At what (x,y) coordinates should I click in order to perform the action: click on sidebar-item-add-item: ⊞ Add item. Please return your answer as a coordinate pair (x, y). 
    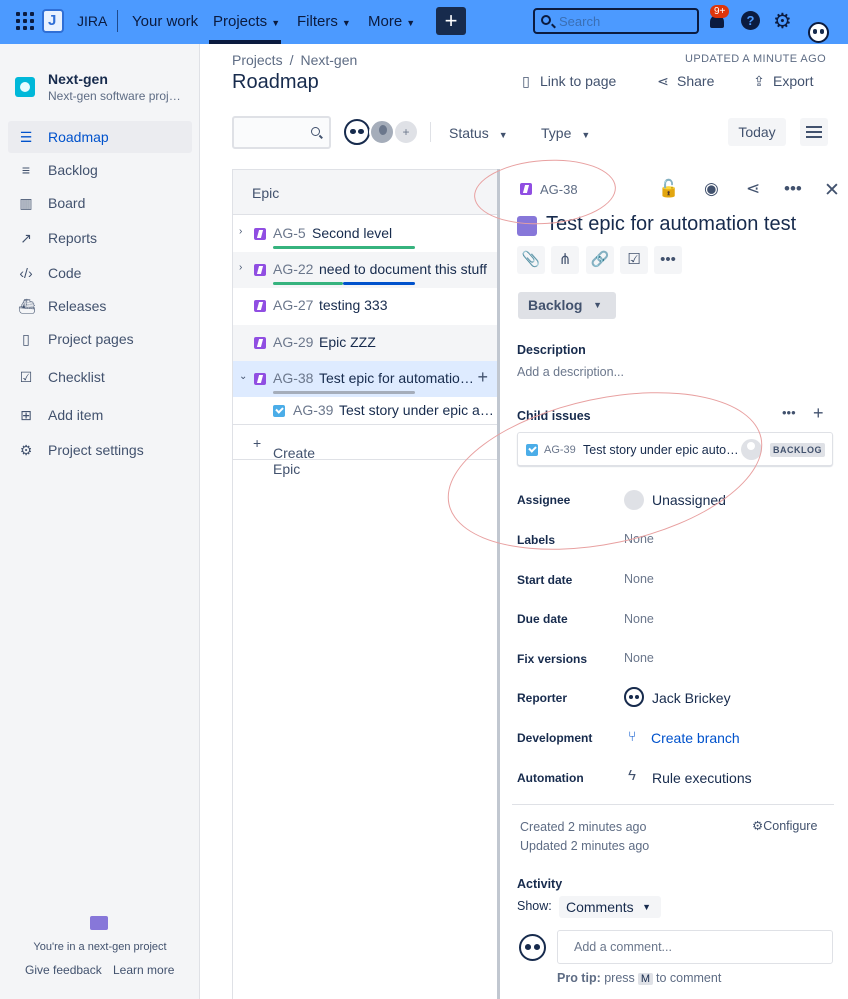
    Looking at the image, I should click on (100, 415).